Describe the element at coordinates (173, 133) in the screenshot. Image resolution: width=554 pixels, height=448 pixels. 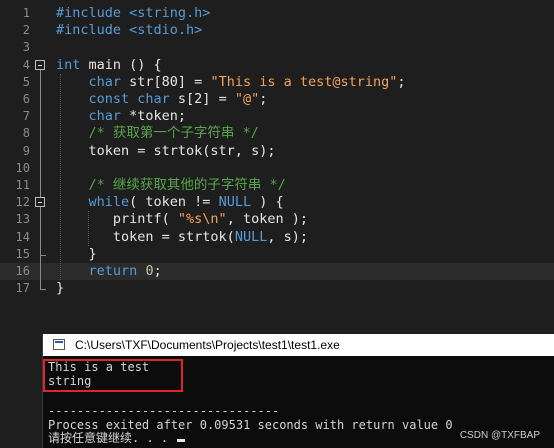
I see `code-token: /* 获取第一个子字符串 */` at that location.